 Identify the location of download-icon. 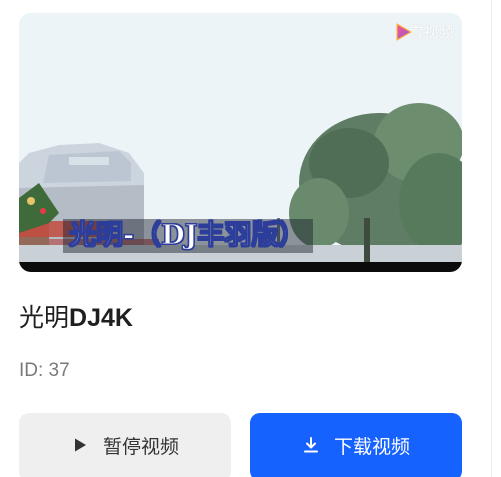
(310, 445).